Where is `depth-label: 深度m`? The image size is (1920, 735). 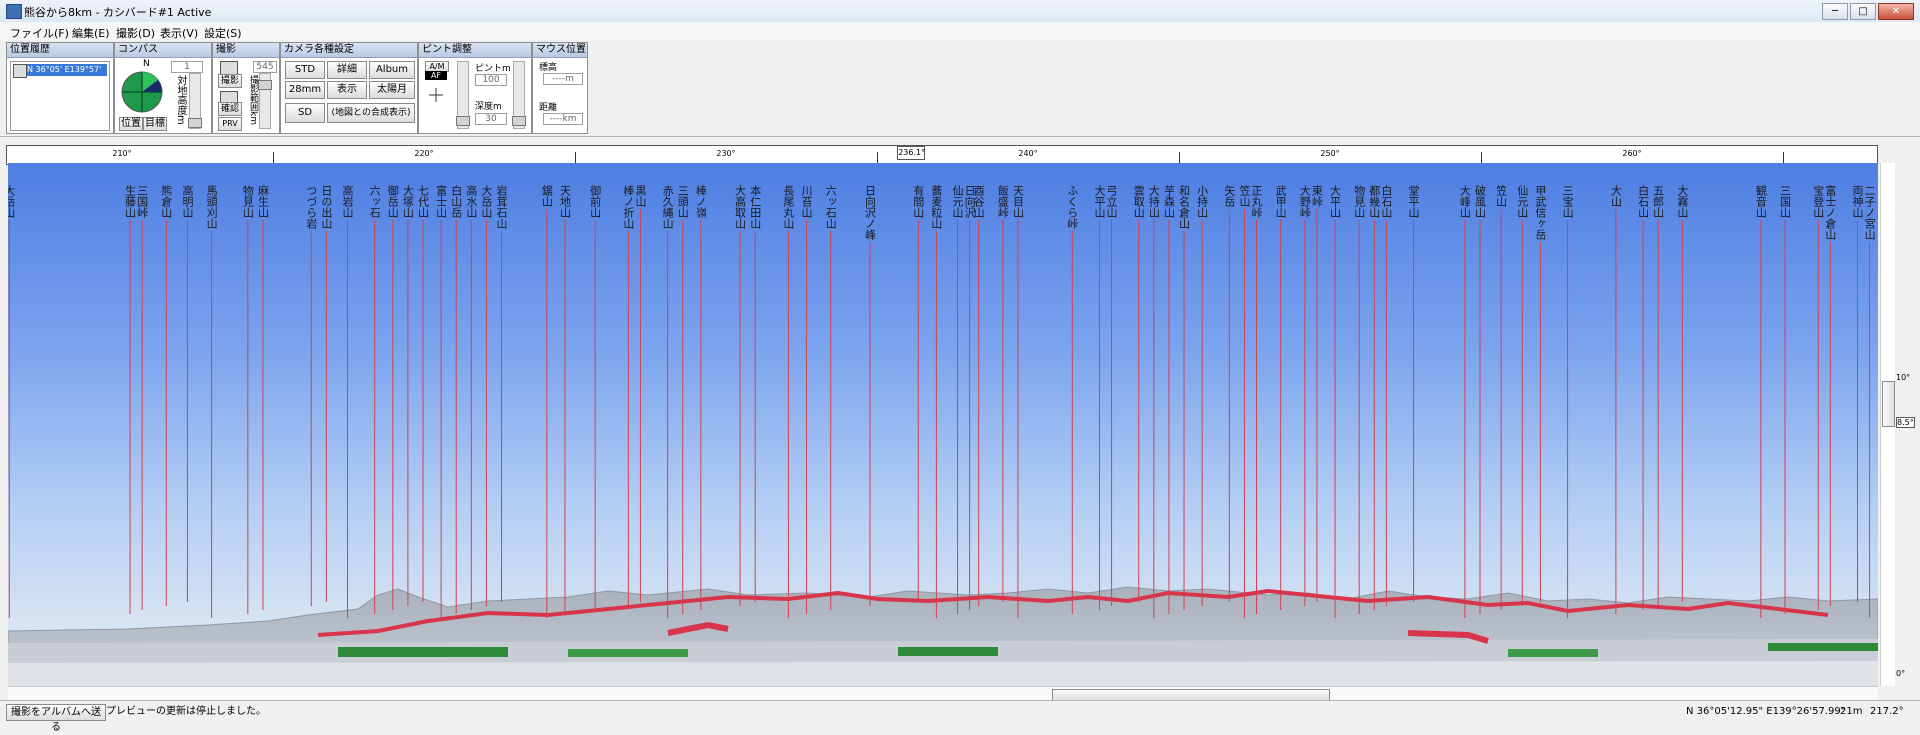 depth-label: 深度m is located at coordinates (488, 107).